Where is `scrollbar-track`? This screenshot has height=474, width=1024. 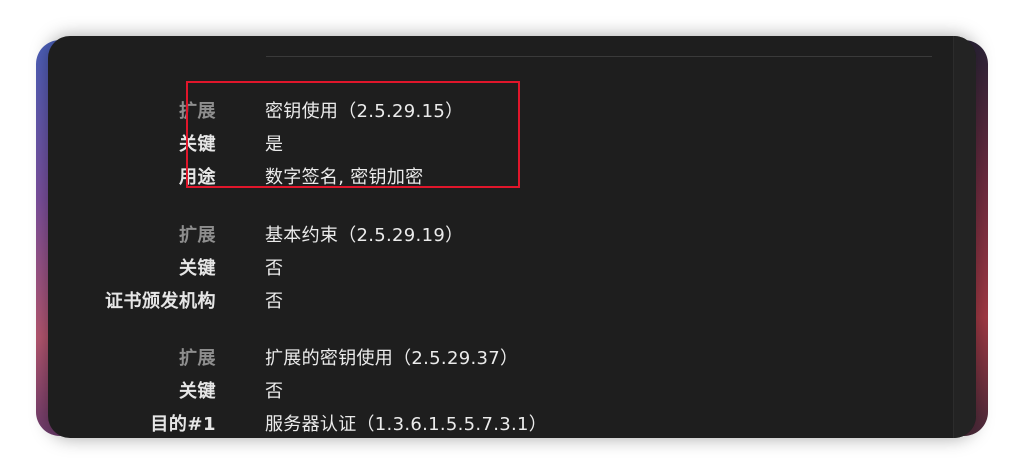 scrollbar-track is located at coordinates (964, 237).